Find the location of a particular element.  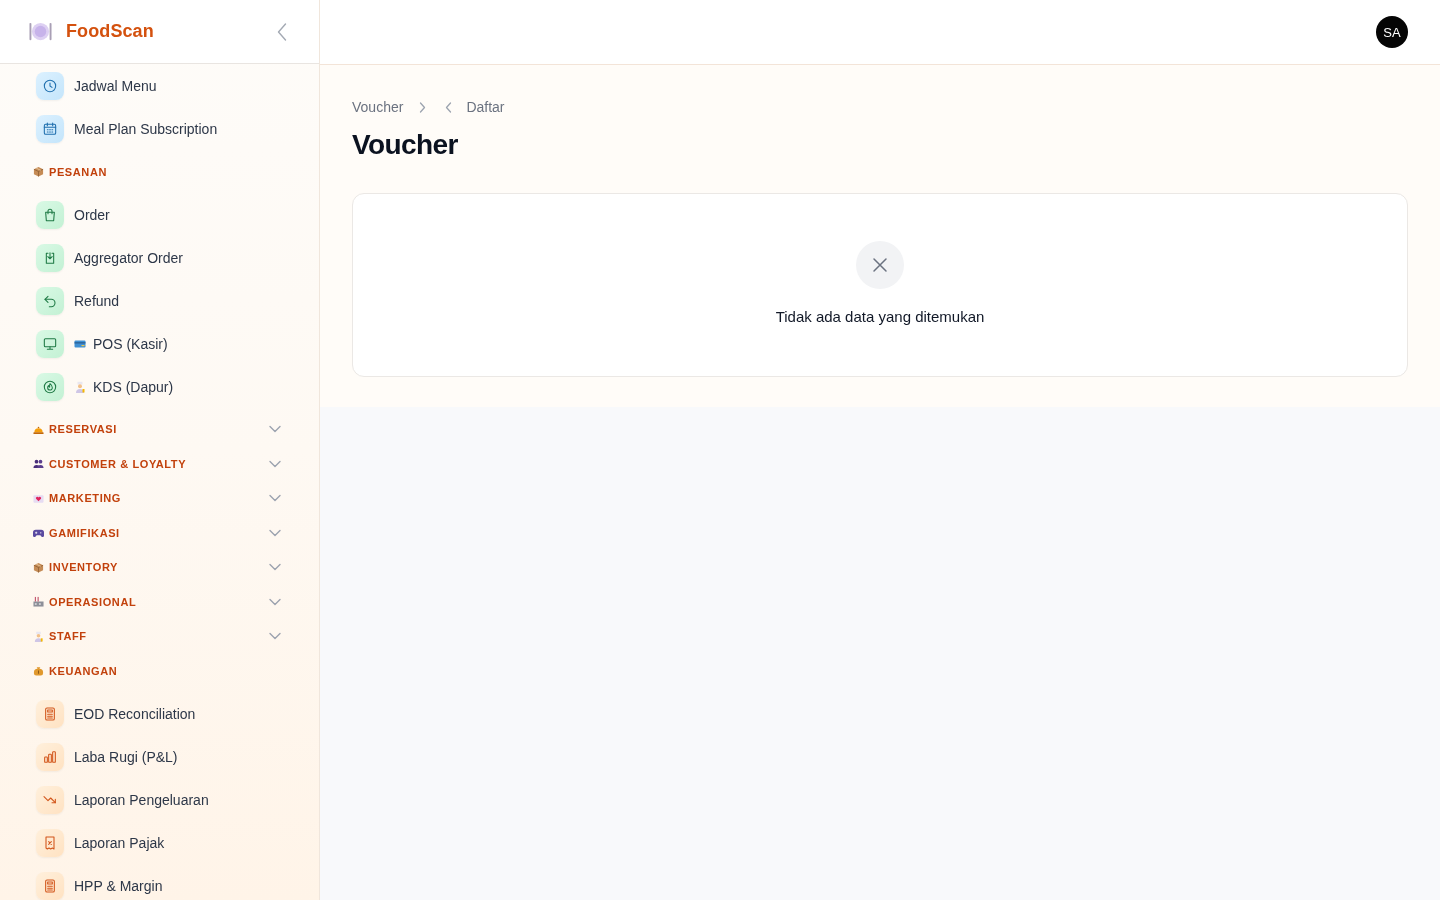

nav-item: KDS (Dapur) is located at coordinates (159, 386).